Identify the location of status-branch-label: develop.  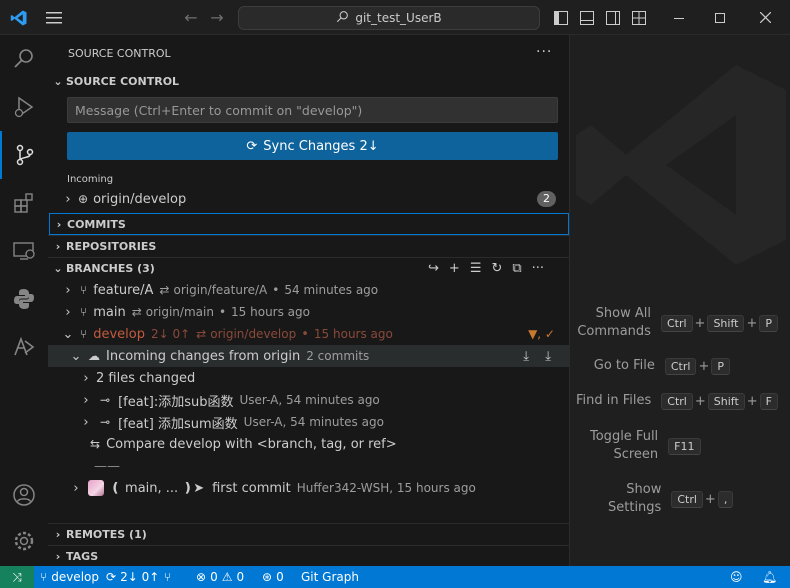
(75, 577).